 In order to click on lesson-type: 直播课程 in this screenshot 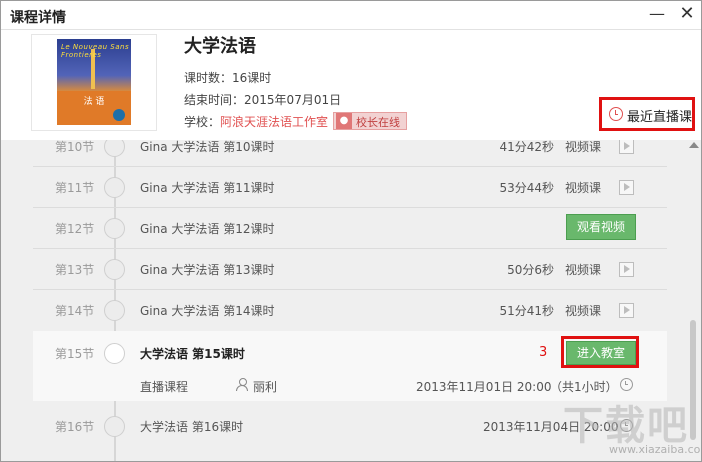, I will do `click(164, 387)`.